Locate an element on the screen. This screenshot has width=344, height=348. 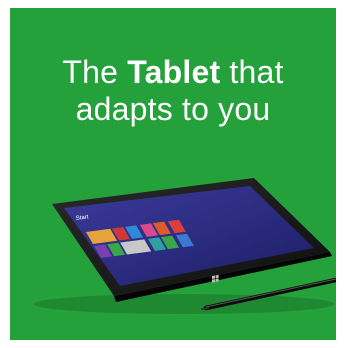
headline-word-that: that is located at coordinates (256, 72).